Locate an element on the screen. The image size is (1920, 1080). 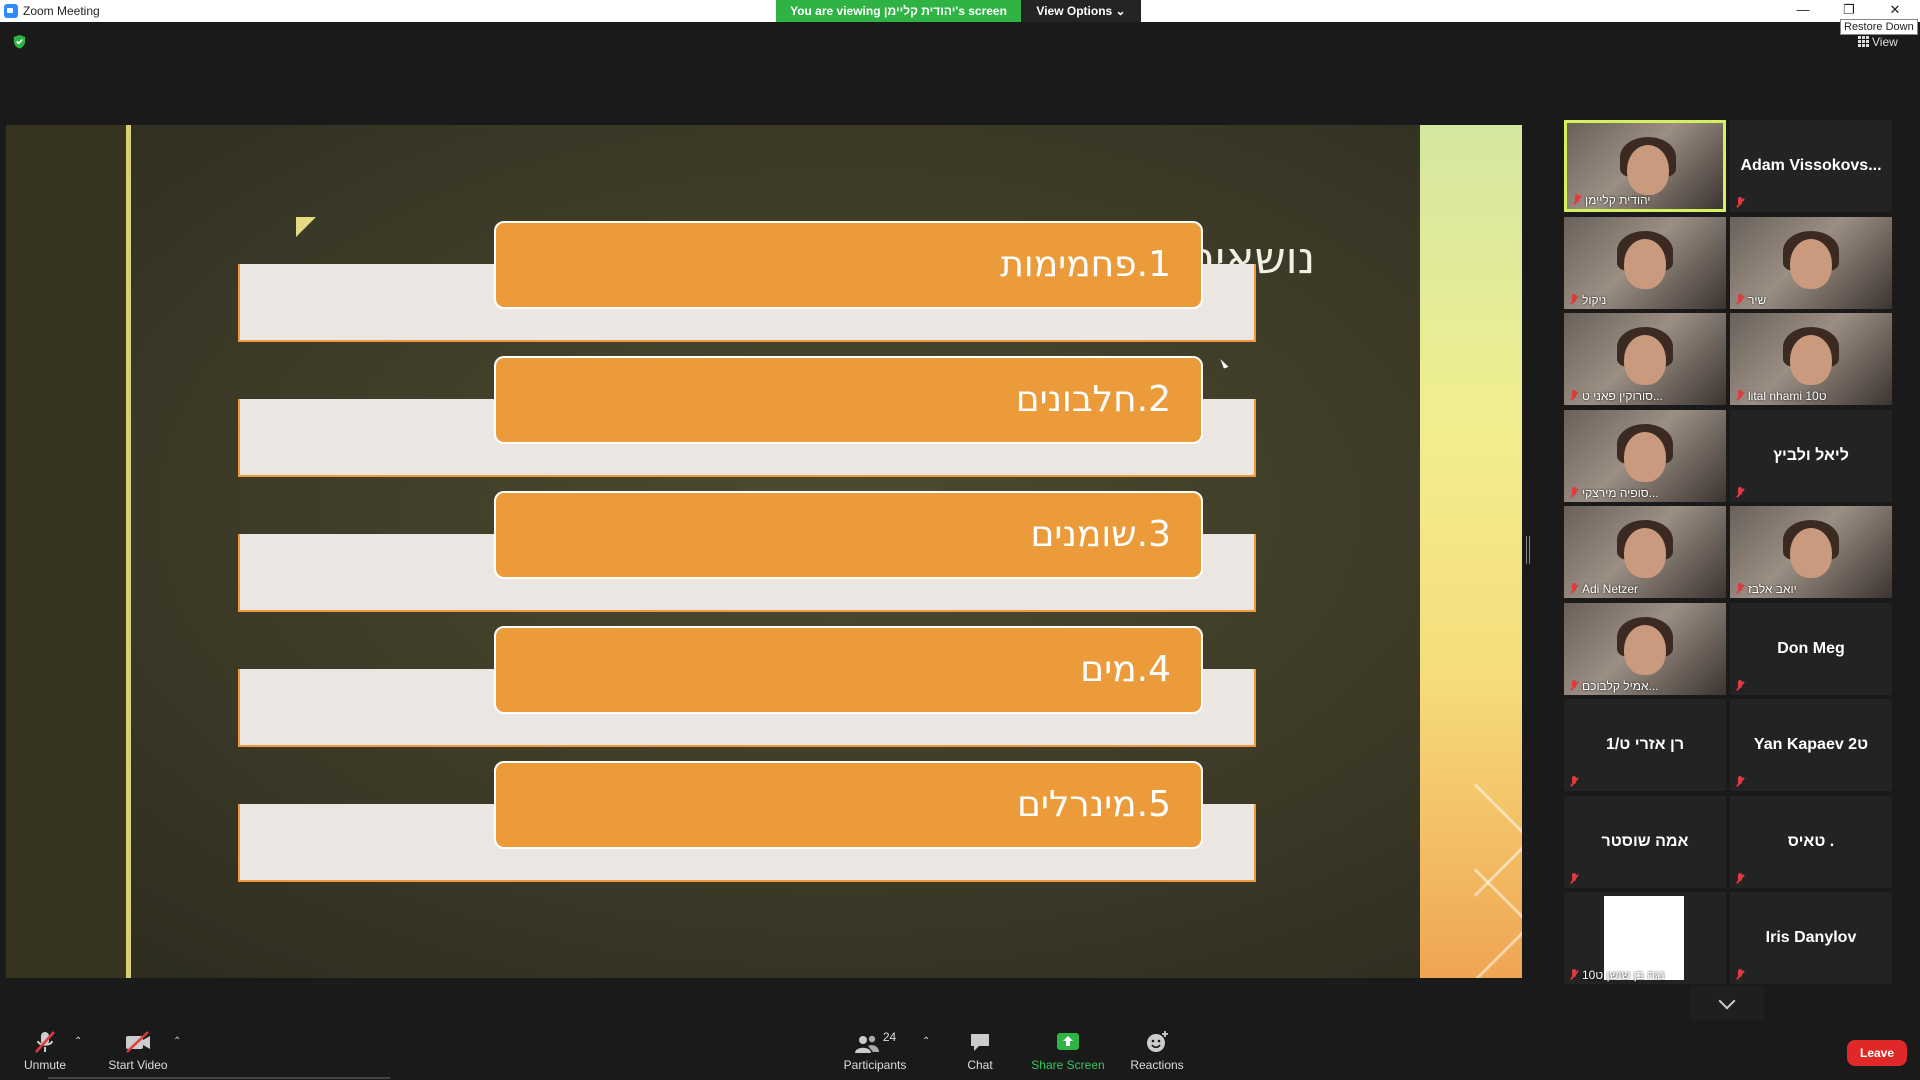
slide-item-label: 4.מים is located at coordinates (848, 670).